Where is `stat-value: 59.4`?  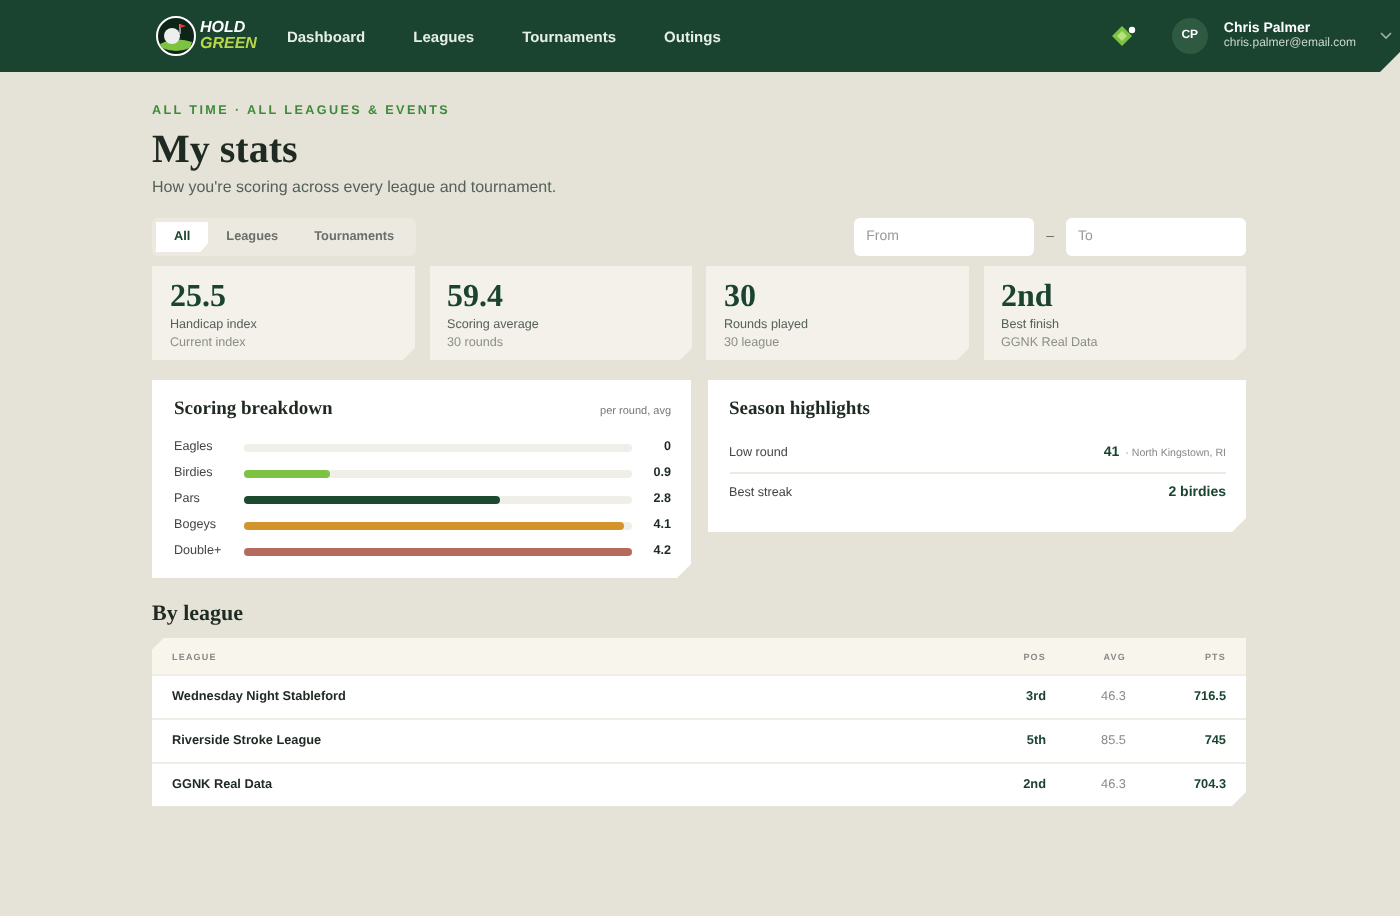
stat-value: 59.4 is located at coordinates (475, 298).